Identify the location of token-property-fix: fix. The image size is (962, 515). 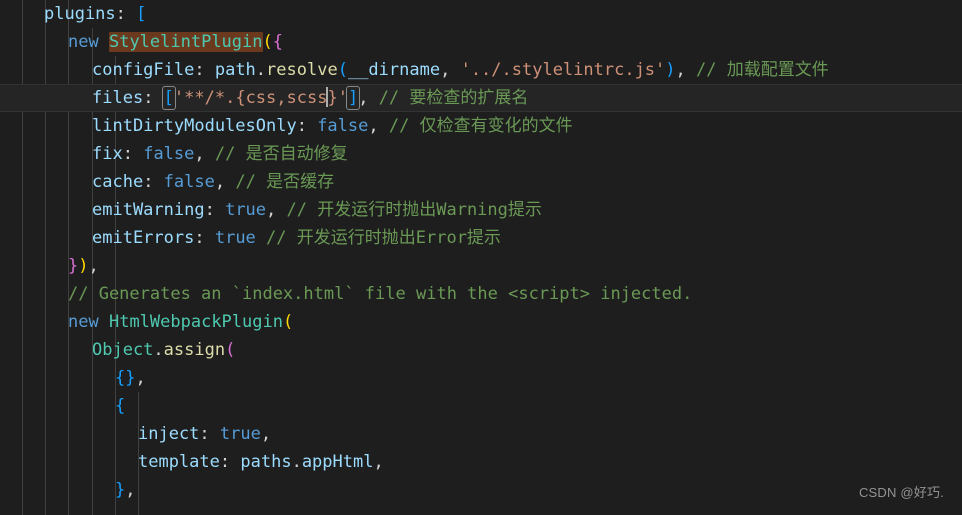
(107, 154).